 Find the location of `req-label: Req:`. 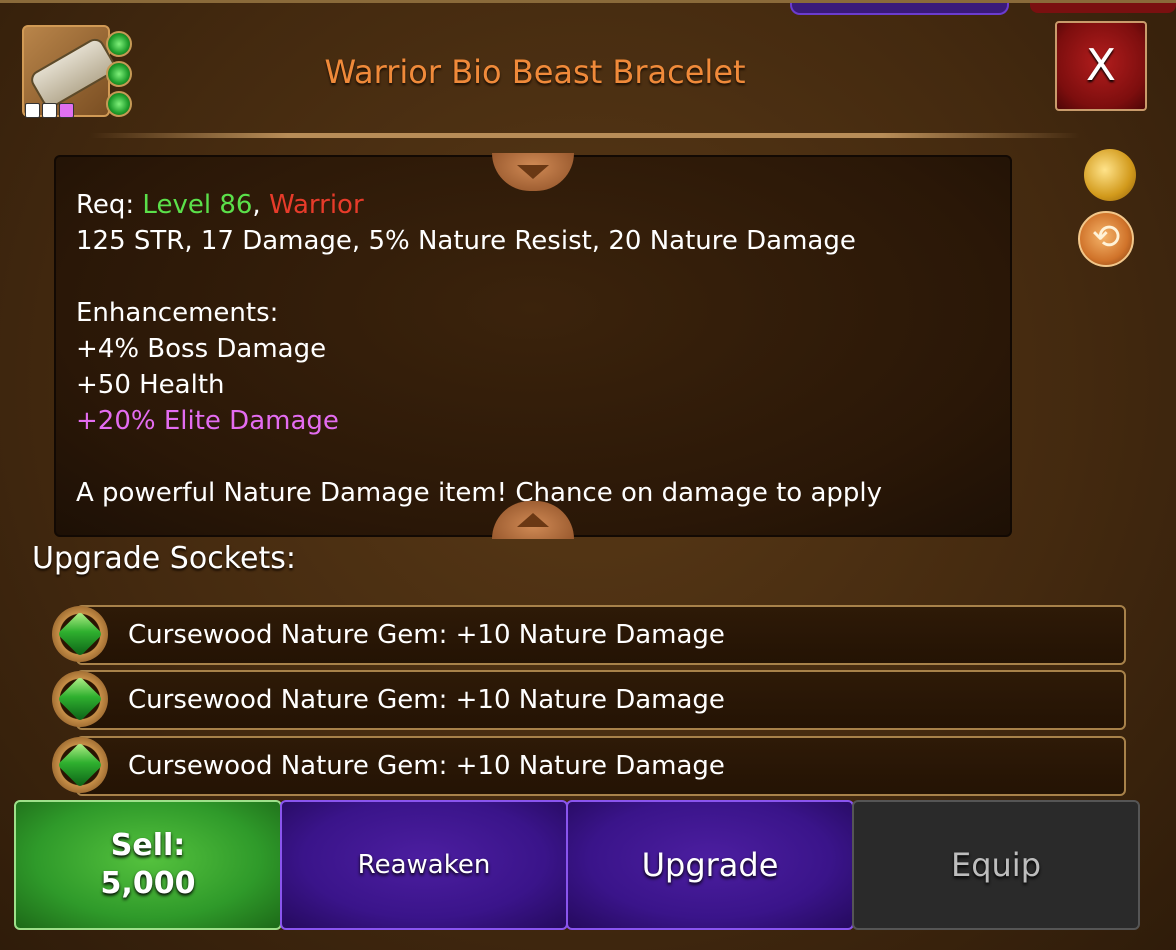

req-label: Req: is located at coordinates (109, 205).